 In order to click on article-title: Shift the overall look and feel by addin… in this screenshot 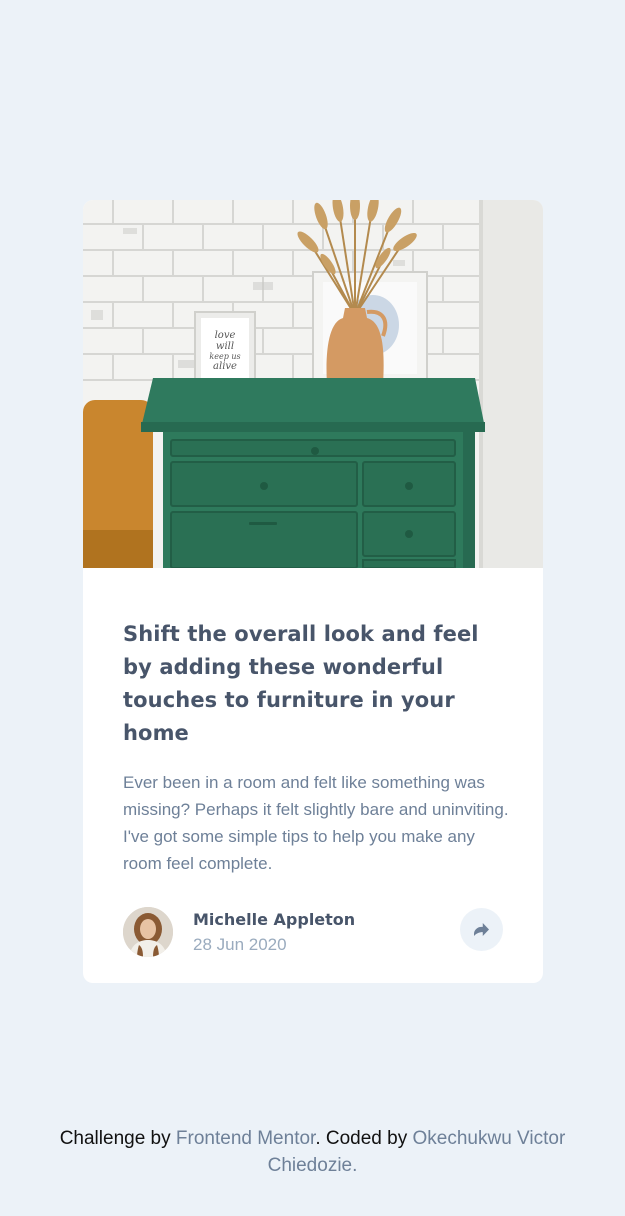, I will do `click(318, 684)`.